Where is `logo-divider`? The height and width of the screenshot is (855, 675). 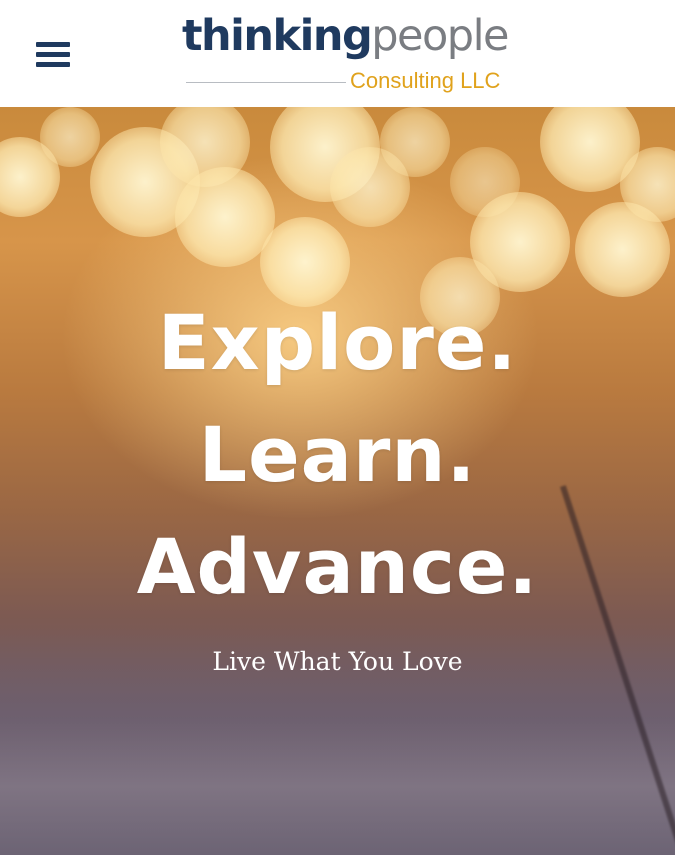
logo-divider is located at coordinates (266, 82).